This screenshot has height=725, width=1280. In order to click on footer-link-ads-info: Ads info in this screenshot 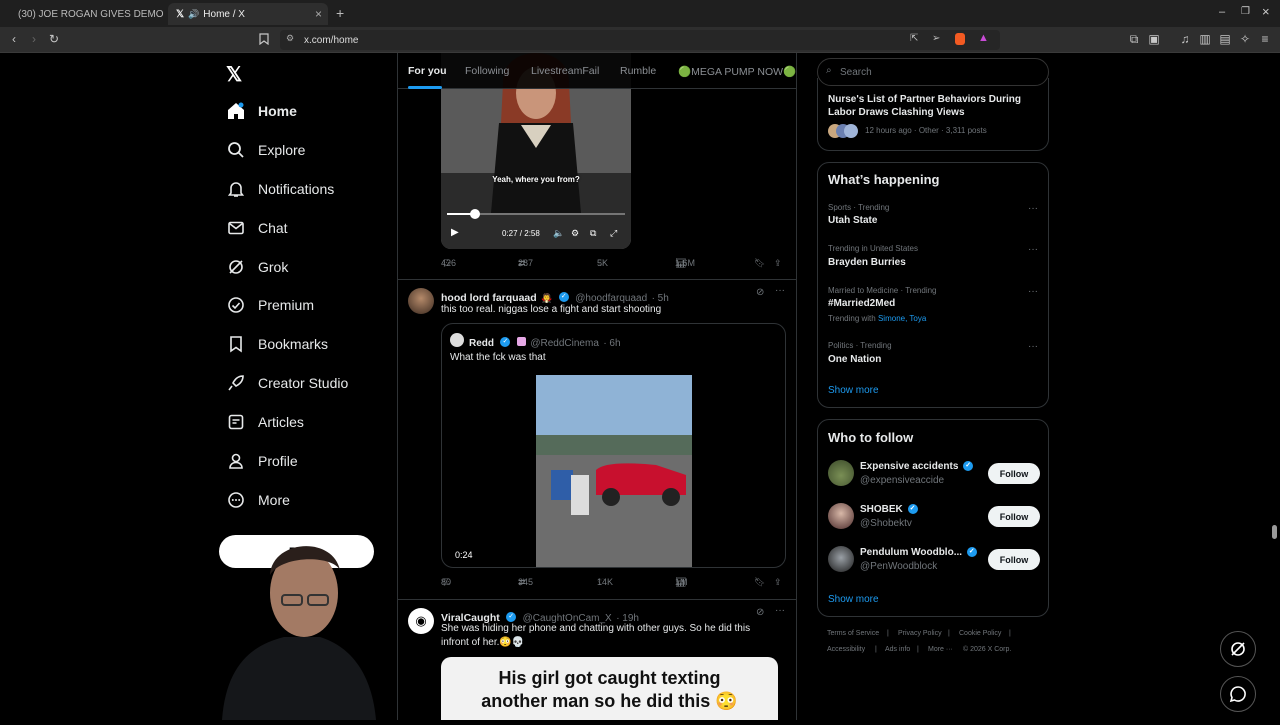, I will do `click(897, 649)`.